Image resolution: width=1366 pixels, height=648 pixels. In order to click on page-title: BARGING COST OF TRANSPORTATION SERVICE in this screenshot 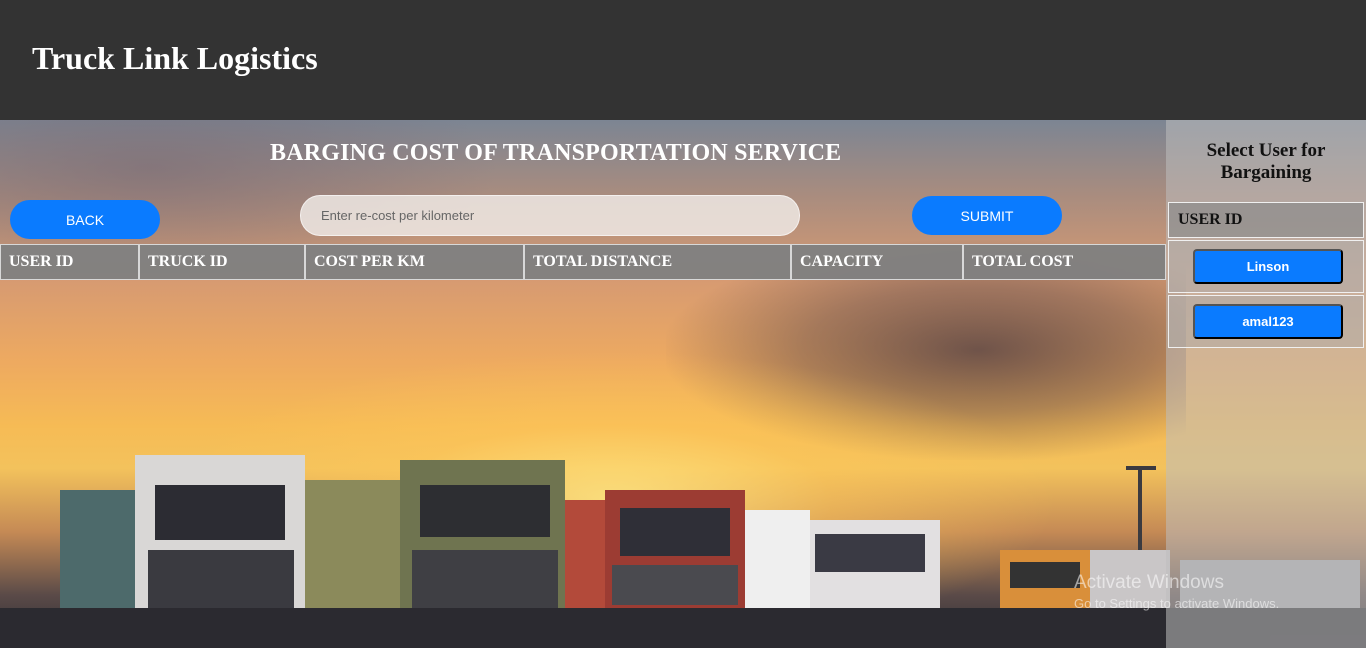, I will do `click(556, 153)`.